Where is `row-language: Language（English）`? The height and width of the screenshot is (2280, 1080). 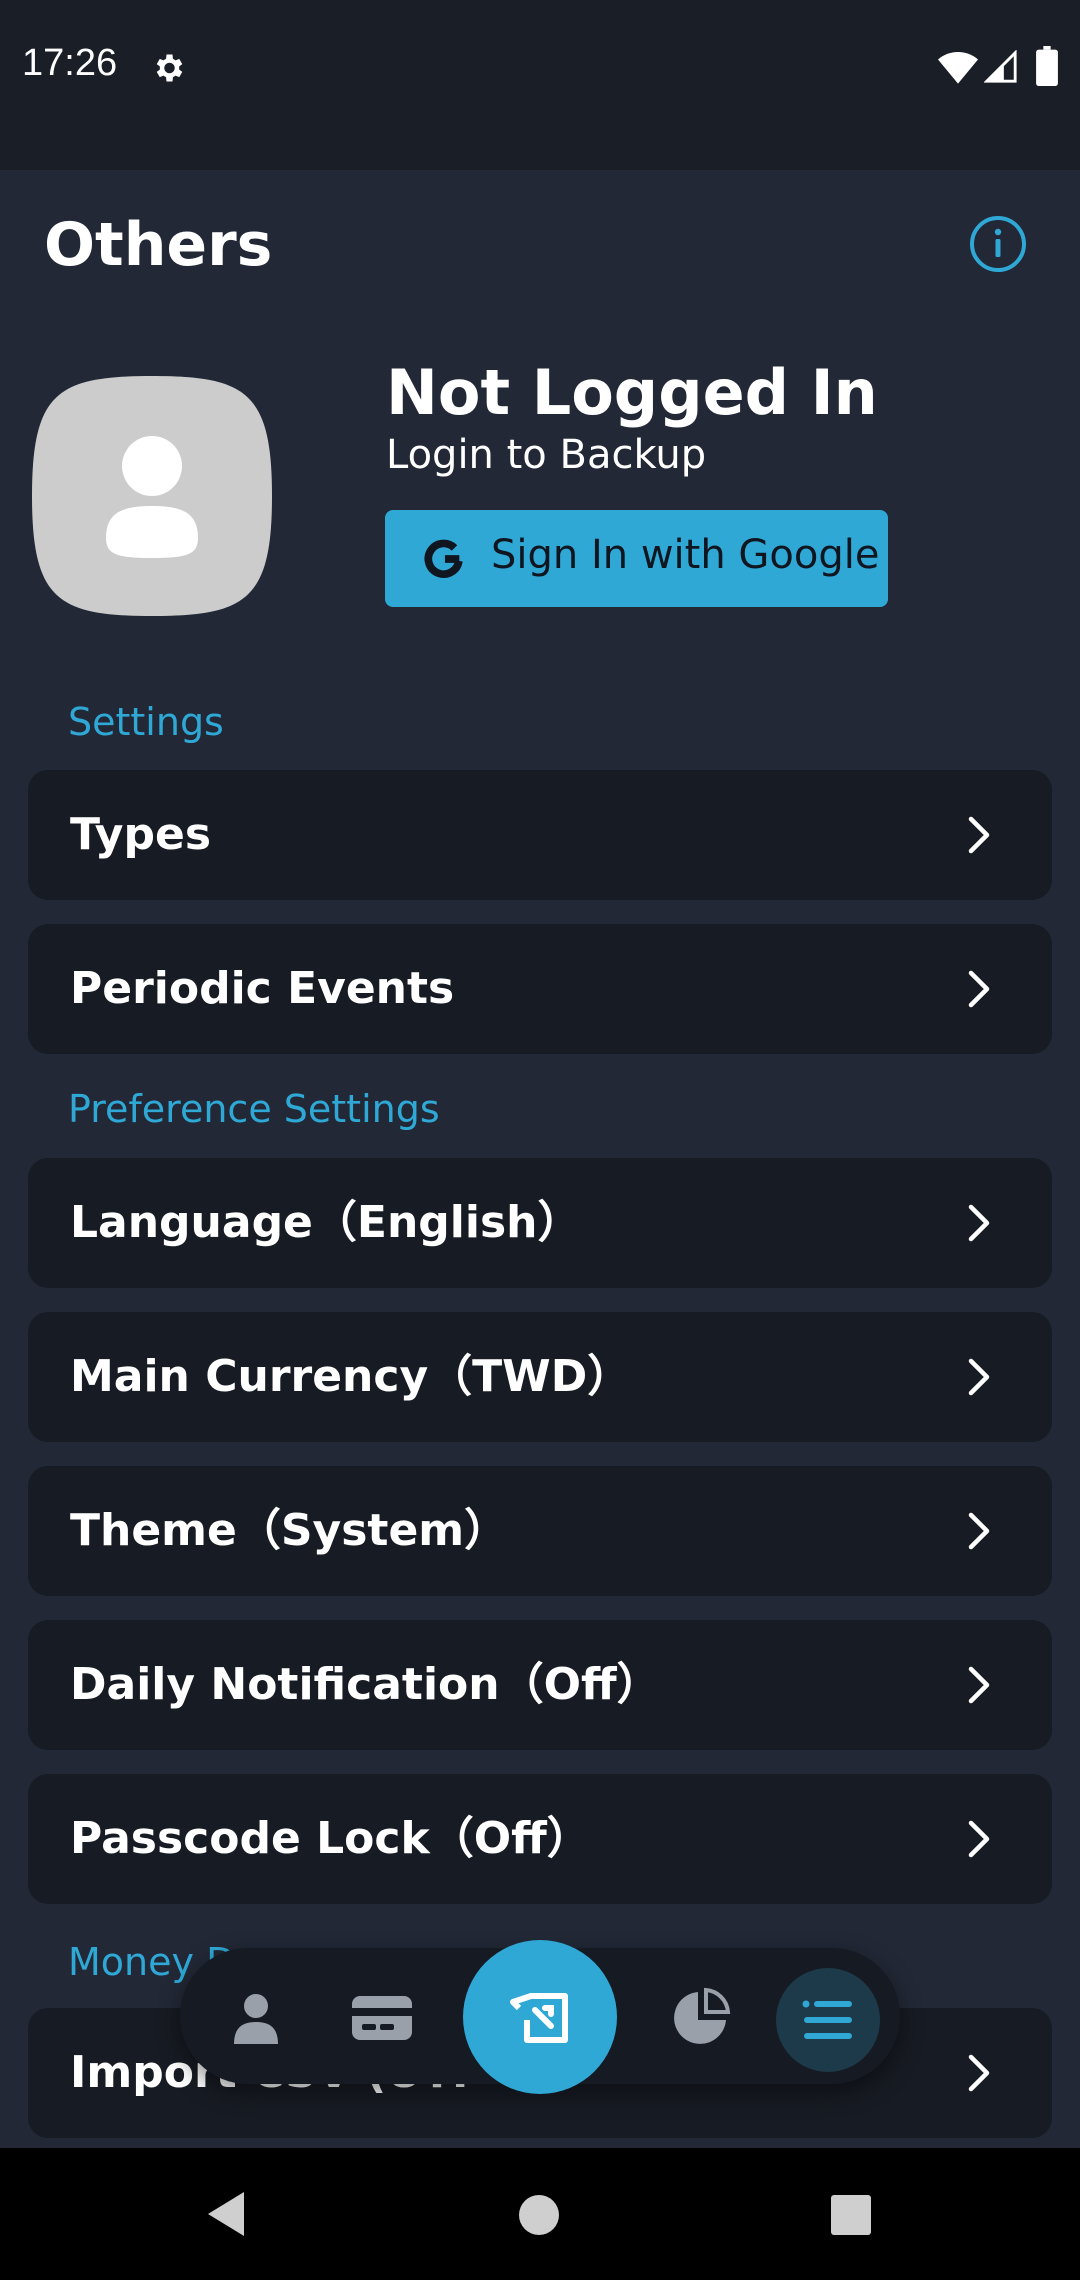
row-language: Language（English） is located at coordinates (540, 1223).